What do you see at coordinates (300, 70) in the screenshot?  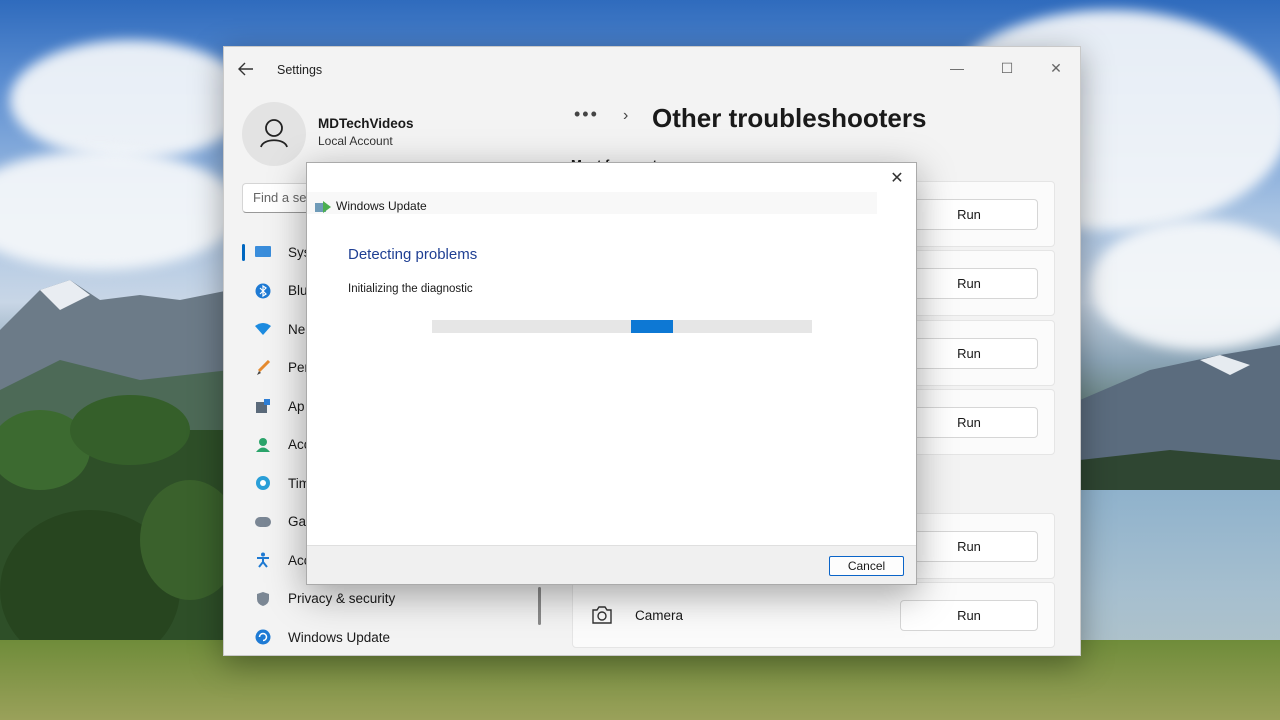 I see `app-title: Settings` at bounding box center [300, 70].